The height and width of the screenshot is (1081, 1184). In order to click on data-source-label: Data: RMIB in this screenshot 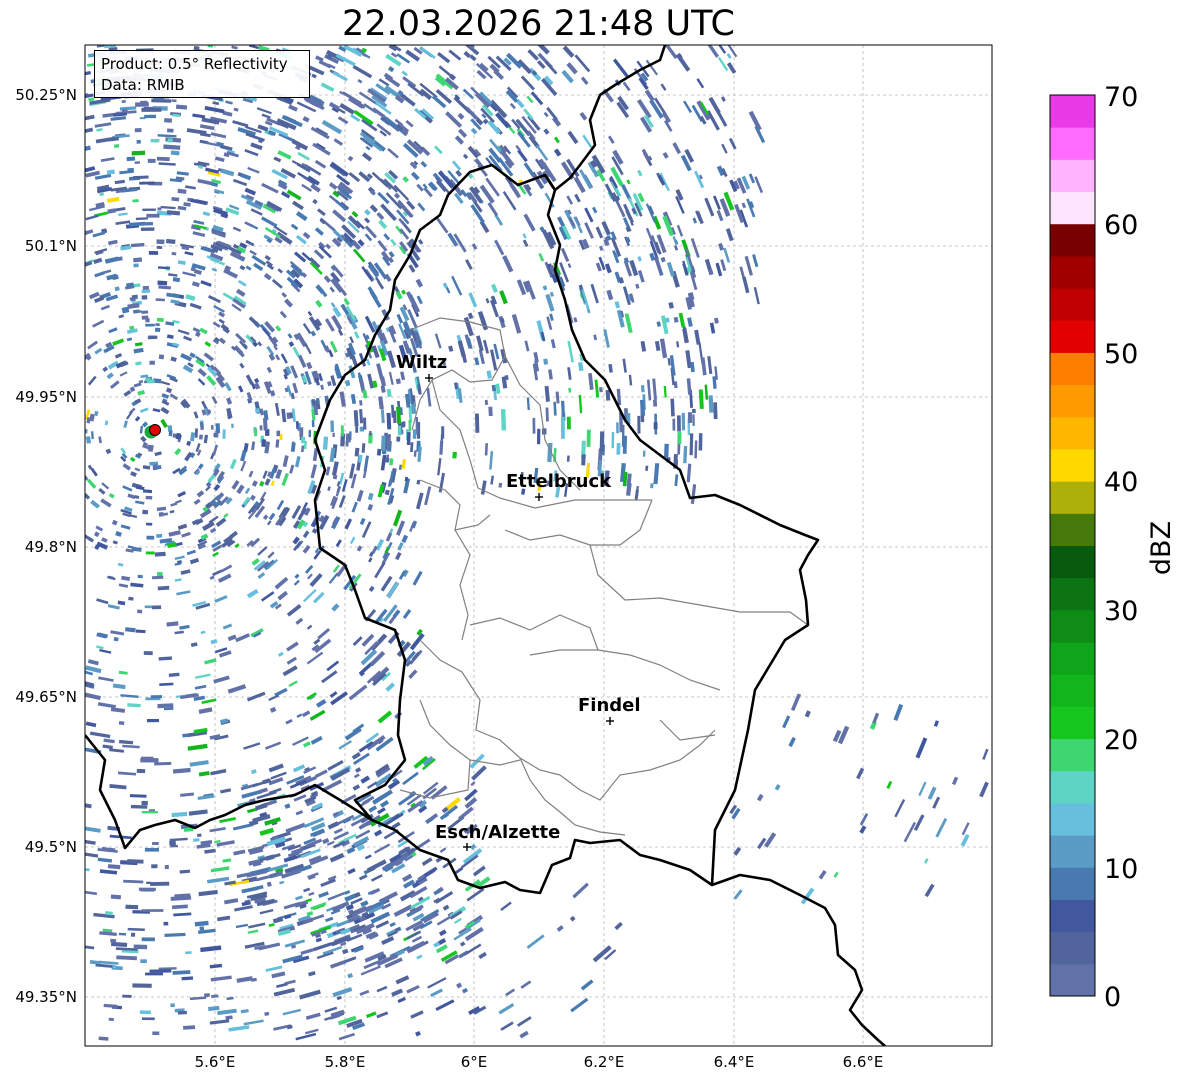, I will do `click(143, 85)`.